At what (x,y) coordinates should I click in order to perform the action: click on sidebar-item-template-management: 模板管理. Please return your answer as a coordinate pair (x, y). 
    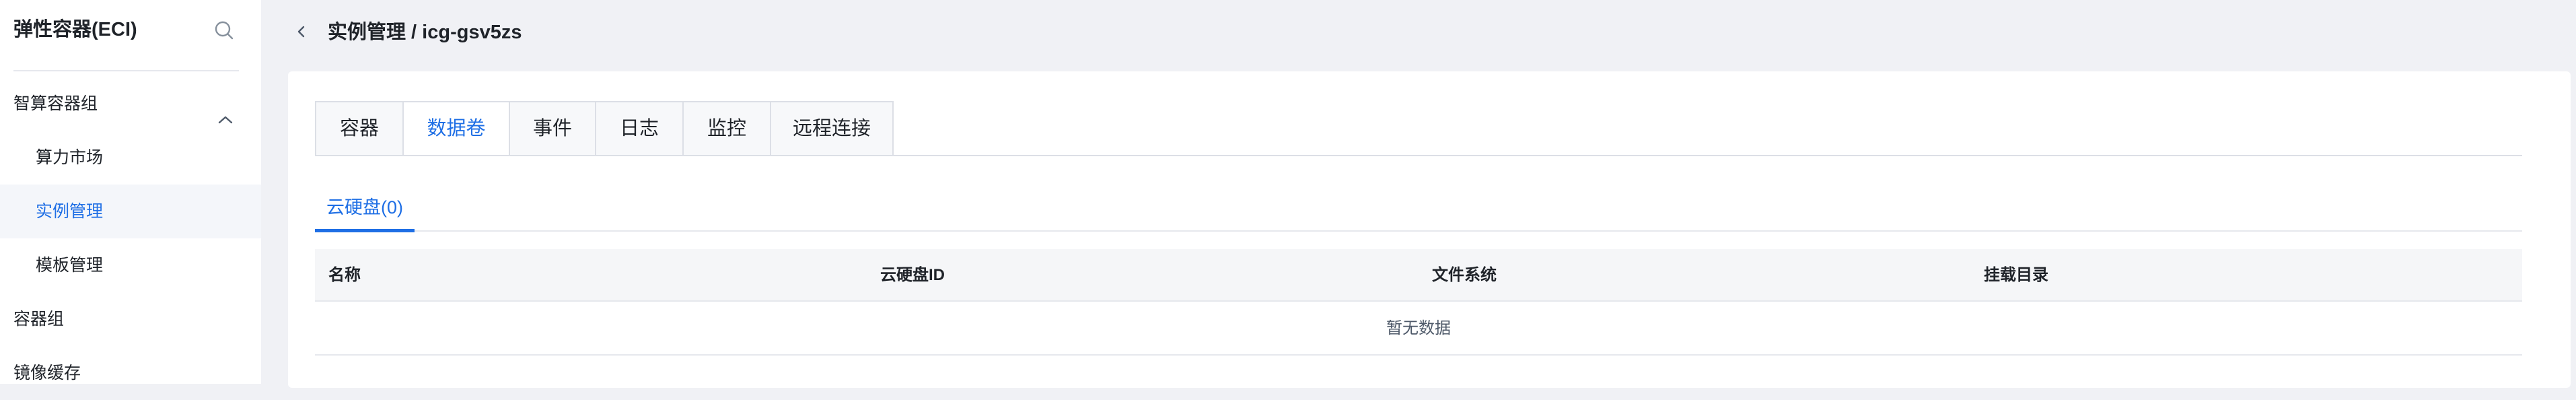
    Looking at the image, I should click on (130, 265).